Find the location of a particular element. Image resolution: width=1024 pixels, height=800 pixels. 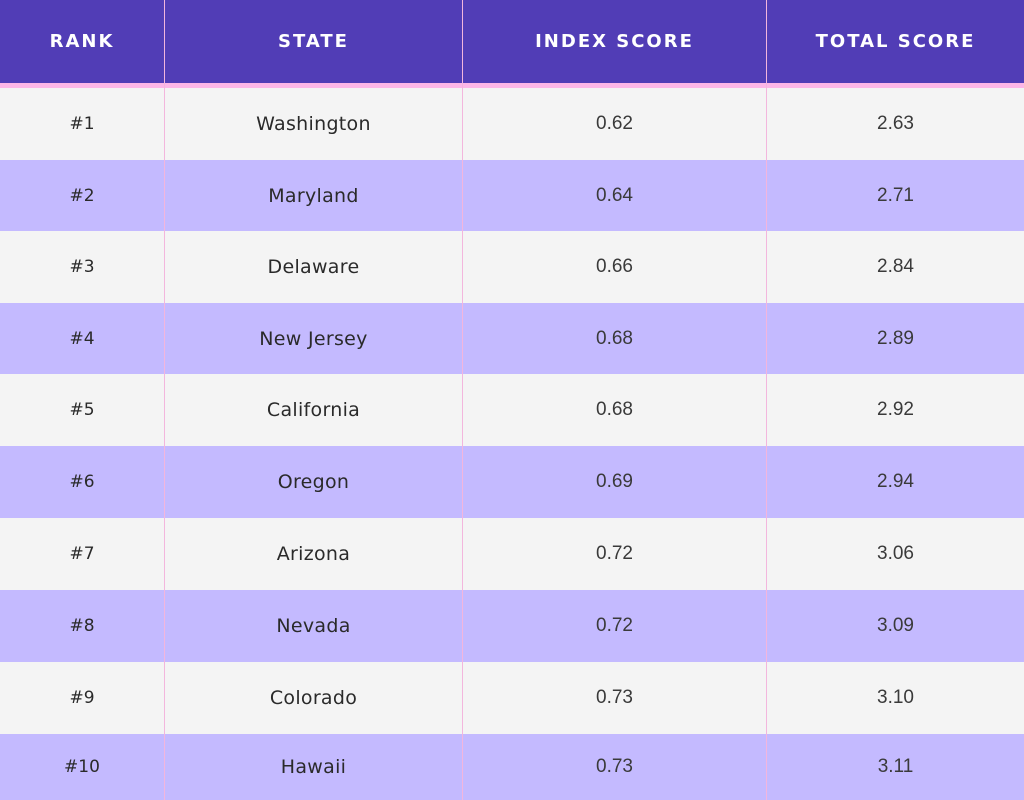

cell-total-score: 2.84 is located at coordinates (895, 266).